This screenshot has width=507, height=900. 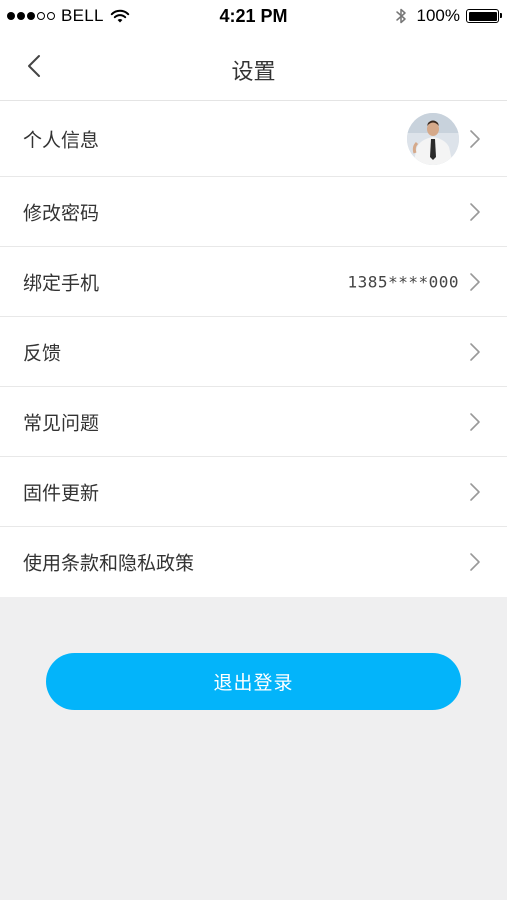 What do you see at coordinates (400, 16) in the screenshot?
I see `bluetooth-icon` at bounding box center [400, 16].